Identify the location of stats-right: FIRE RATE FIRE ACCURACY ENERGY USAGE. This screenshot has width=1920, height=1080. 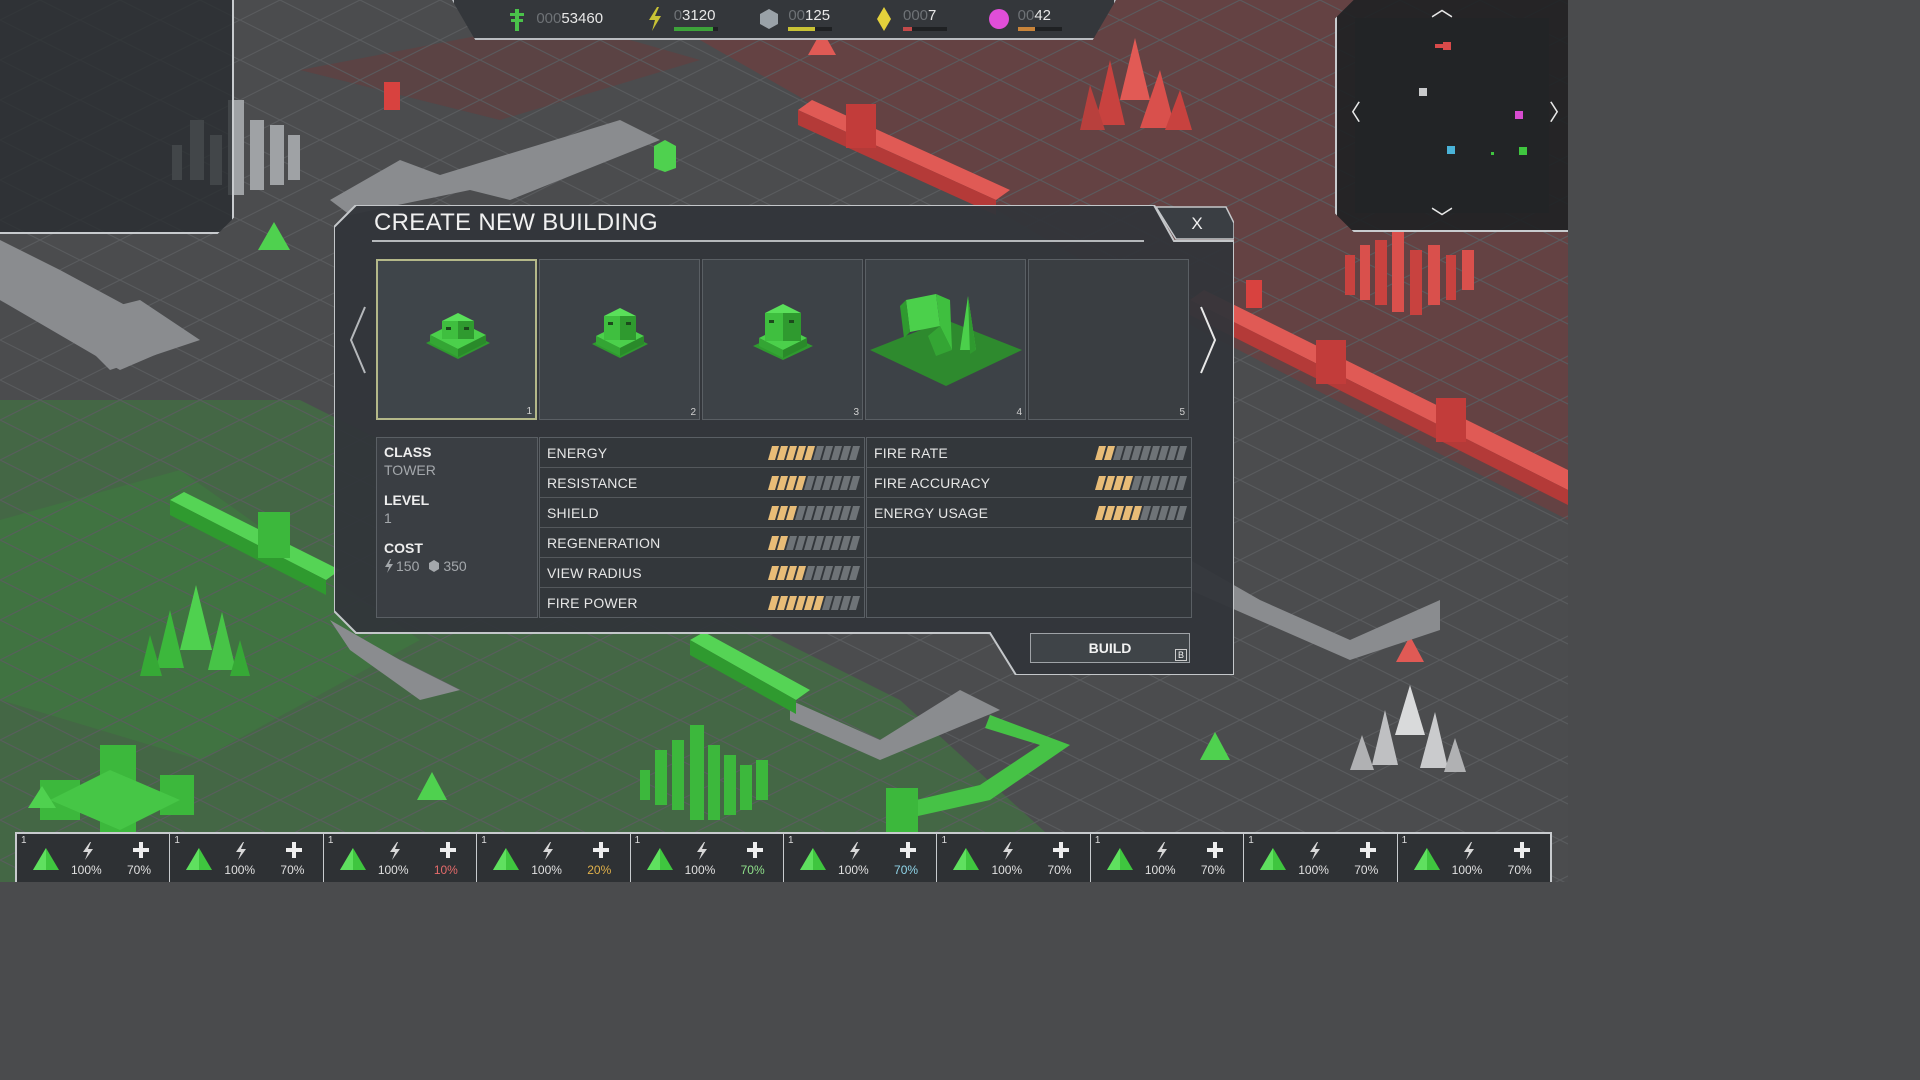
(1029, 527).